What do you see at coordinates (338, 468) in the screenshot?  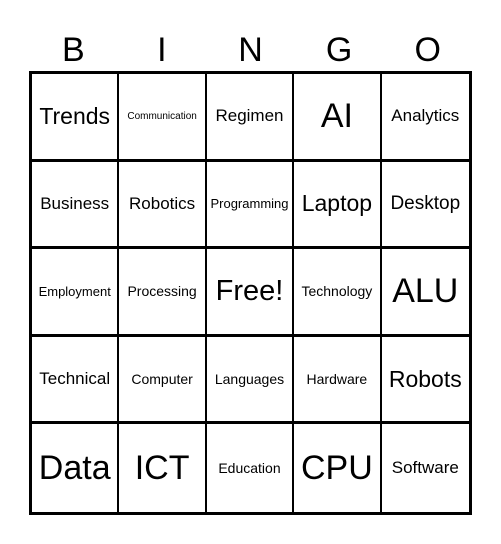 I see `bingo-cell: CPU` at bounding box center [338, 468].